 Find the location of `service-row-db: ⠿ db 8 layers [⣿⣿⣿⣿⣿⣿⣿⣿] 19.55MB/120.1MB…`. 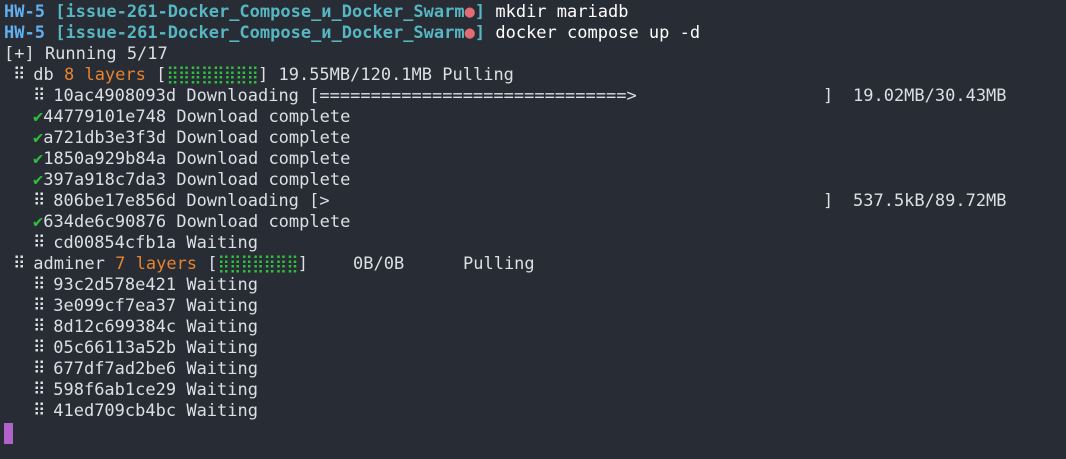

service-row-db: ⠿ db 8 layers [⣿⣿⣿⣿⣿⣿⣿⣿] 19.55MB/120.1MB… is located at coordinates (535, 75).